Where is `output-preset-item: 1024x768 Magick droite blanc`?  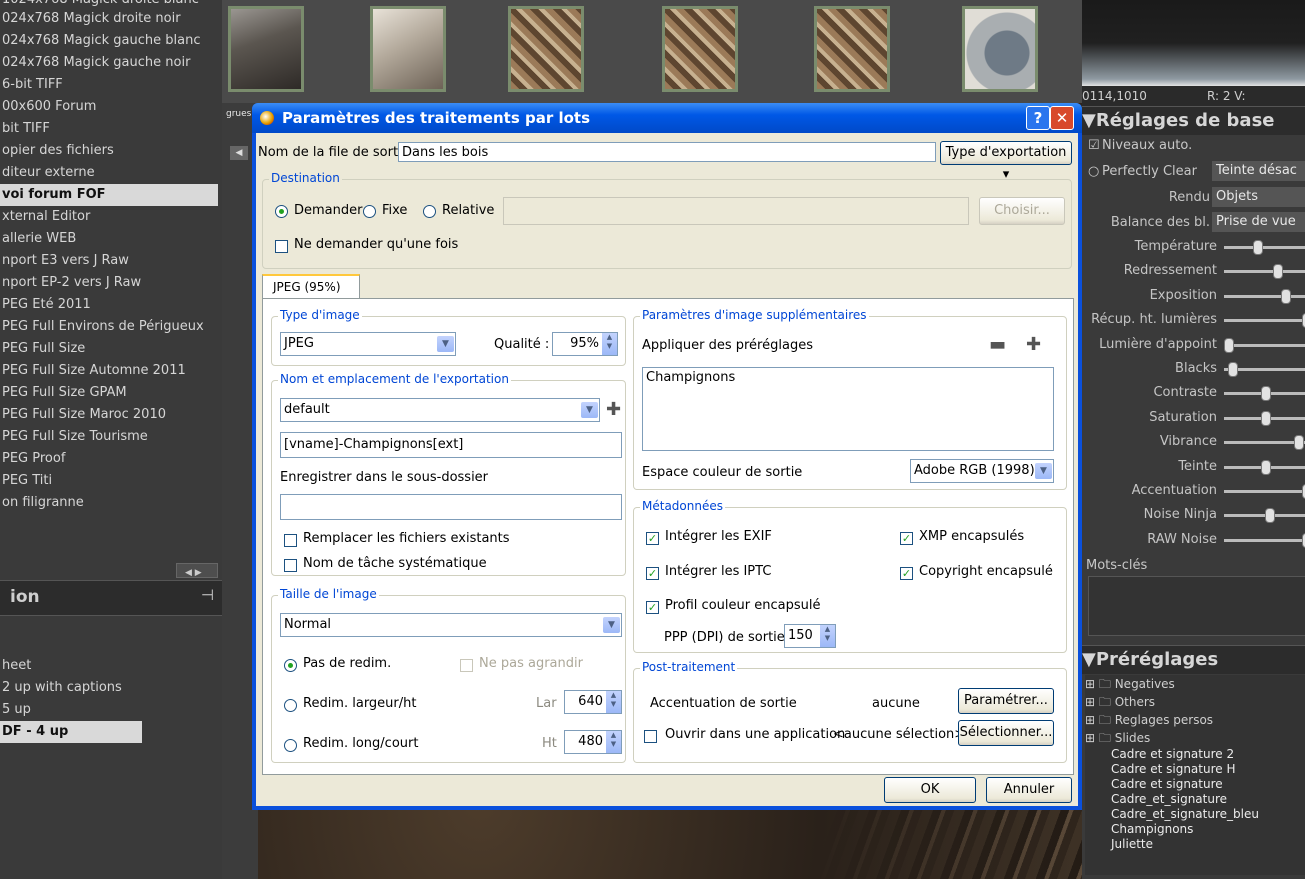
output-preset-item: 1024x768 Magick droite blanc is located at coordinates (109, 4).